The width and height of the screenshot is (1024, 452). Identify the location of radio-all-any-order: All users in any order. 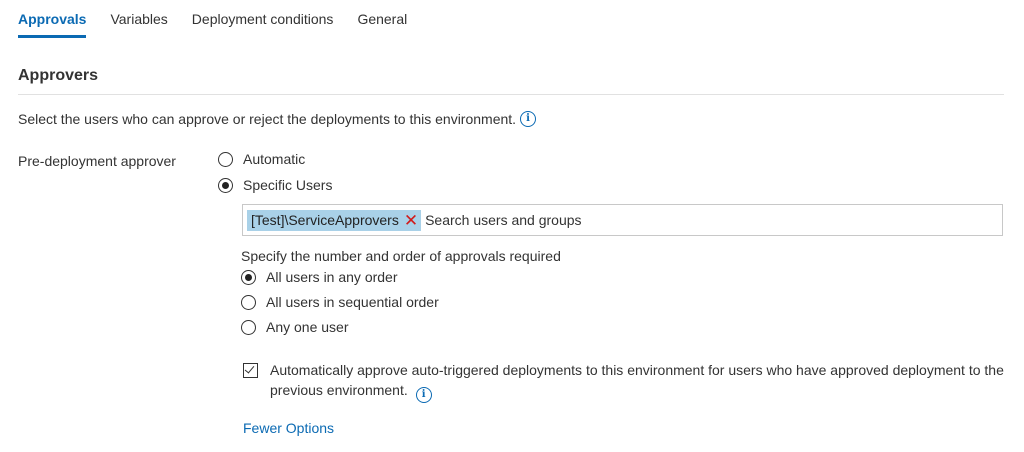
(319, 277).